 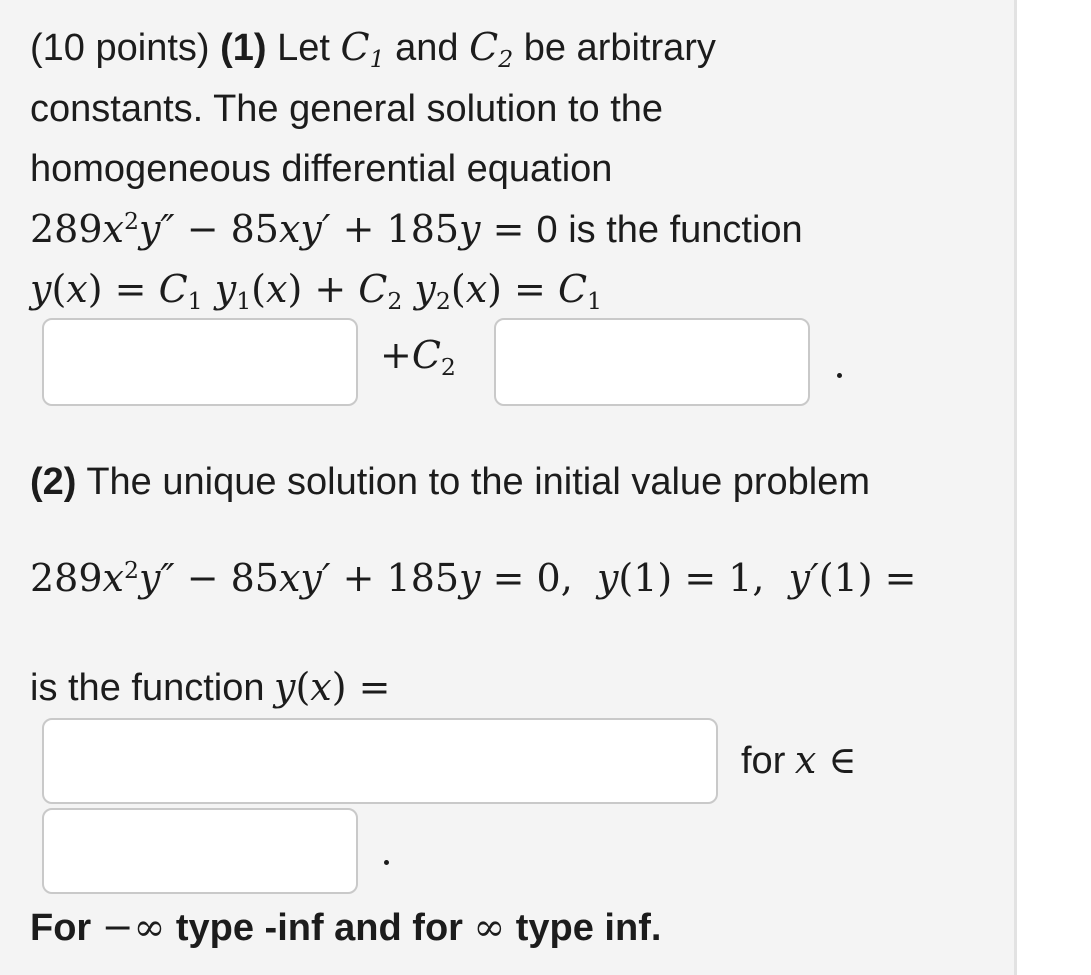 What do you see at coordinates (147, 688) in the screenshot?
I see `part2-is-function-text: is the function` at bounding box center [147, 688].